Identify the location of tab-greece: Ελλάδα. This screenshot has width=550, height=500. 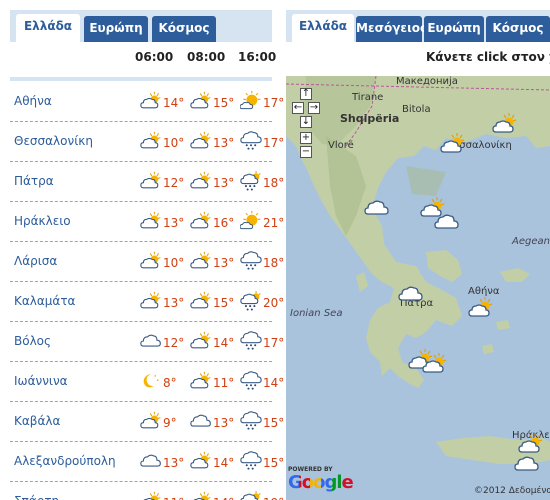
(48, 29).